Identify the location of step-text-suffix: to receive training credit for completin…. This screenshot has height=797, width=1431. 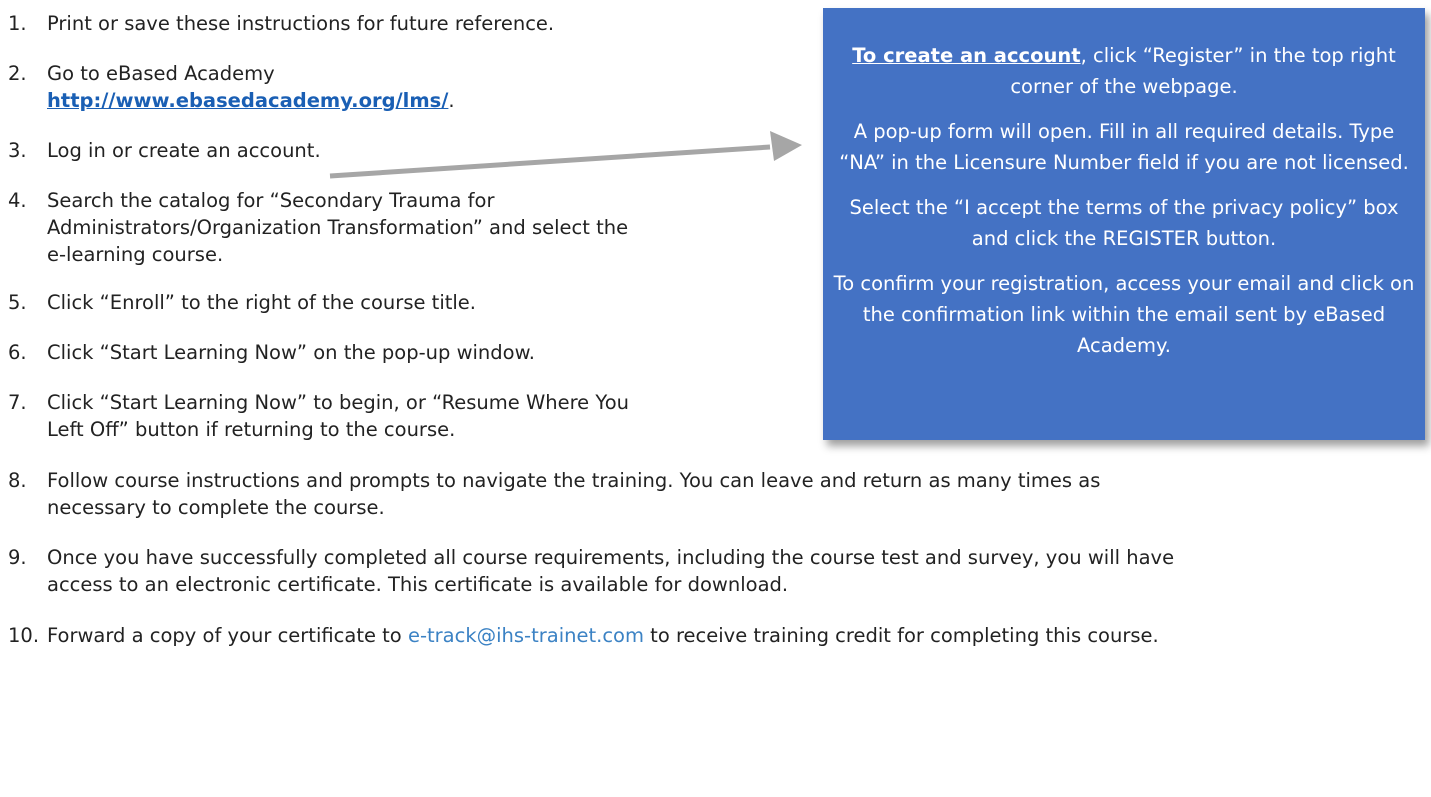
(901, 635).